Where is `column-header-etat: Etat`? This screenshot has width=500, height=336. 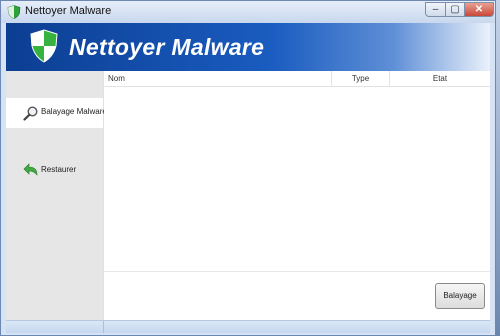 column-header-etat: Etat is located at coordinates (440, 78).